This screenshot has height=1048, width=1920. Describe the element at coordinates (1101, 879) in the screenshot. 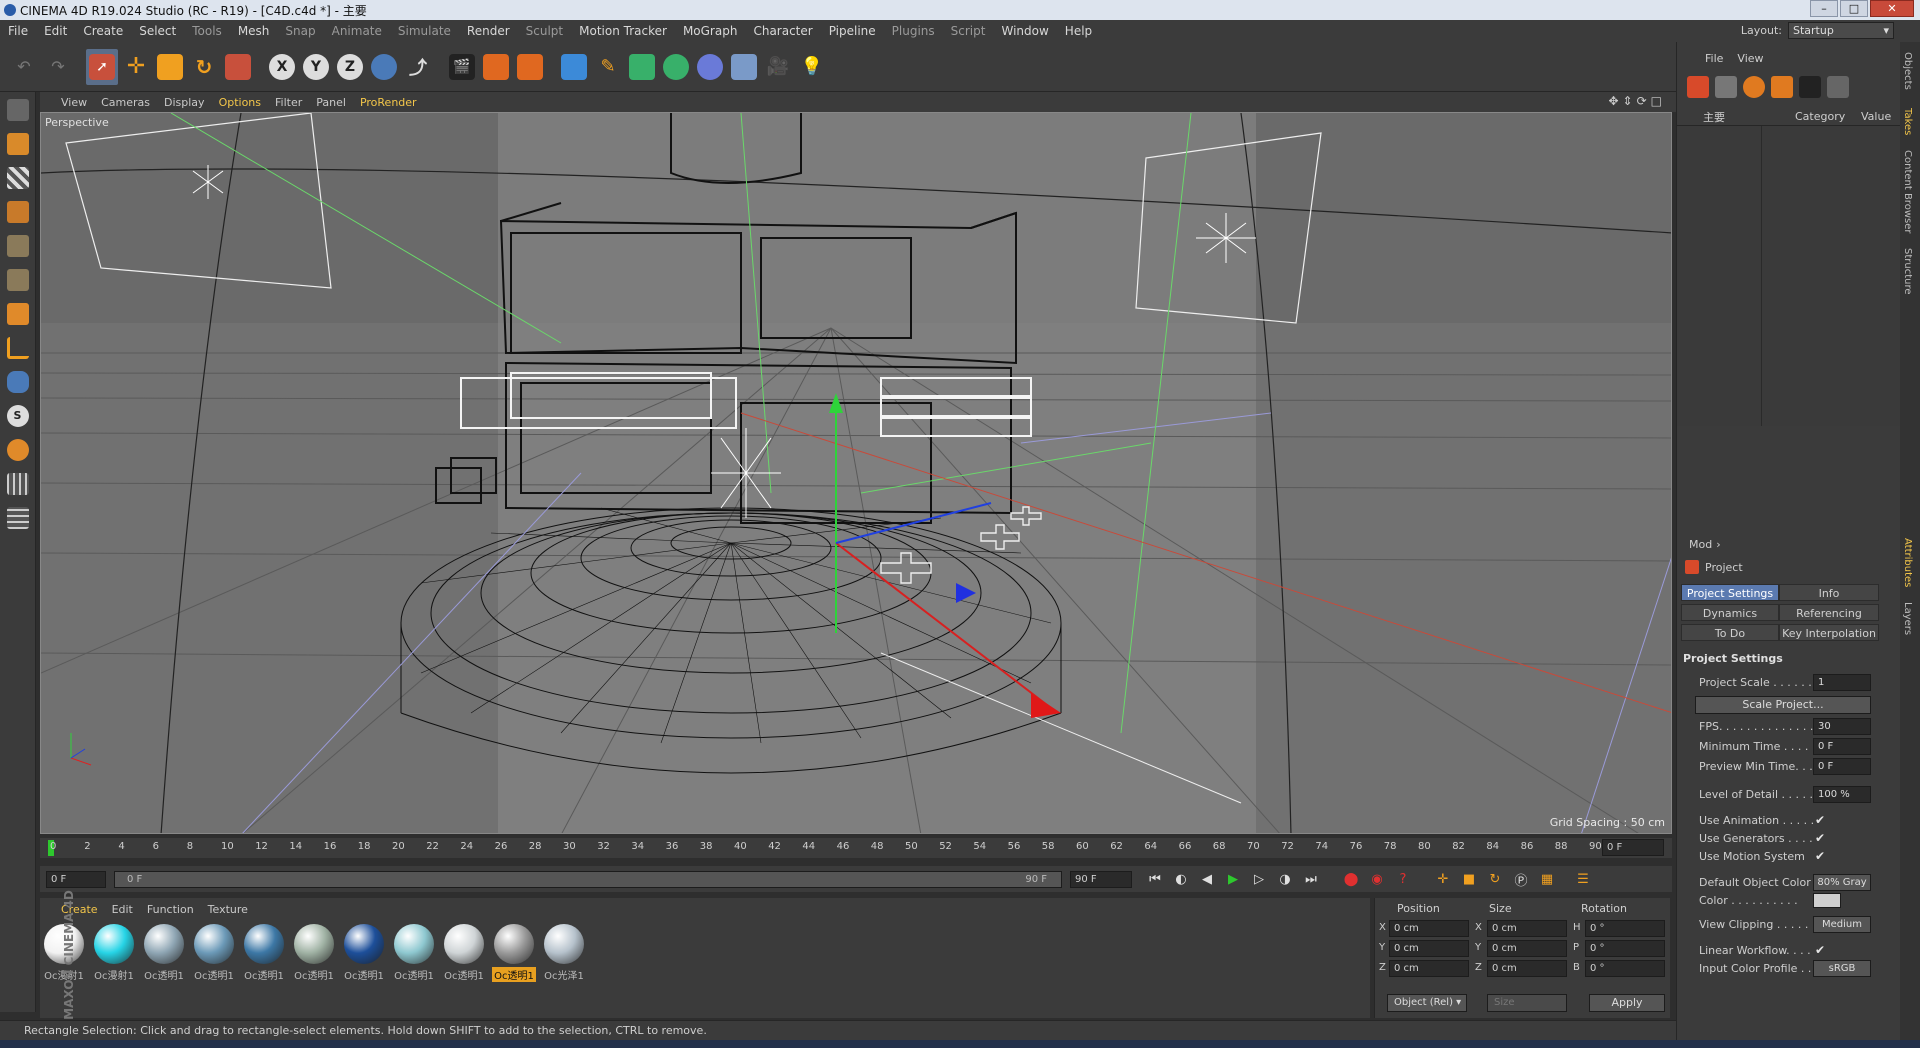

I see `end-frame-field: 90 F` at that location.